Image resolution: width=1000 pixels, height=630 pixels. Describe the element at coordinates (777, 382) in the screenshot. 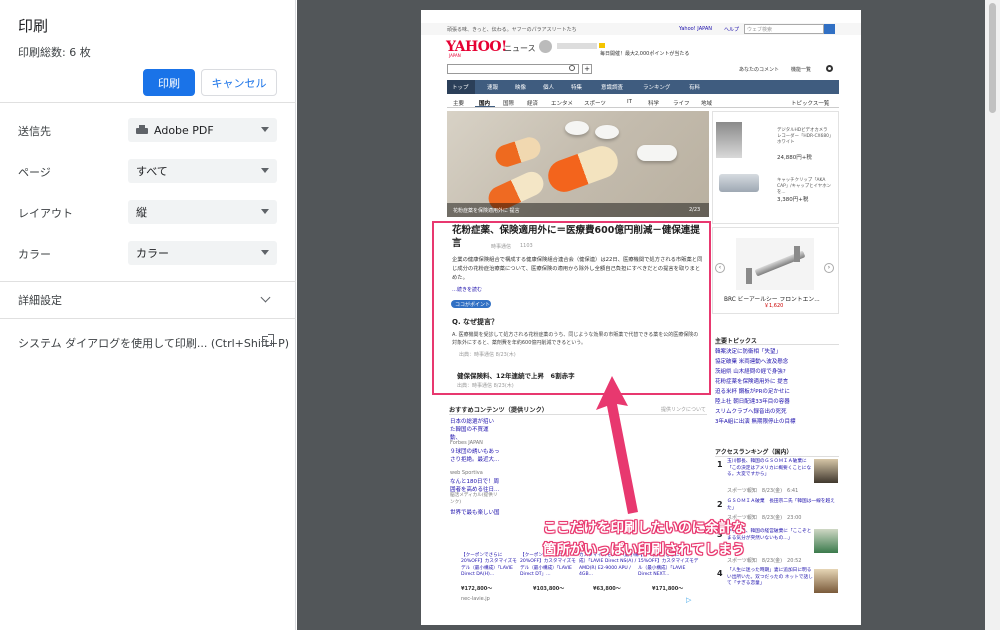

I see `topic-link: 花粉症薬を保険適用外に 提言` at that location.